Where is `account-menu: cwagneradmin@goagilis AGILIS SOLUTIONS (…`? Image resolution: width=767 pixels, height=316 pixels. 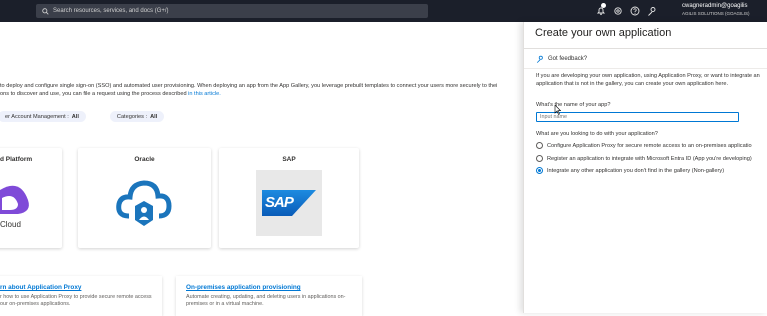
account-menu: cwagneradmin@goagilis AGILIS SOLUTIONS (… is located at coordinates (724, 10).